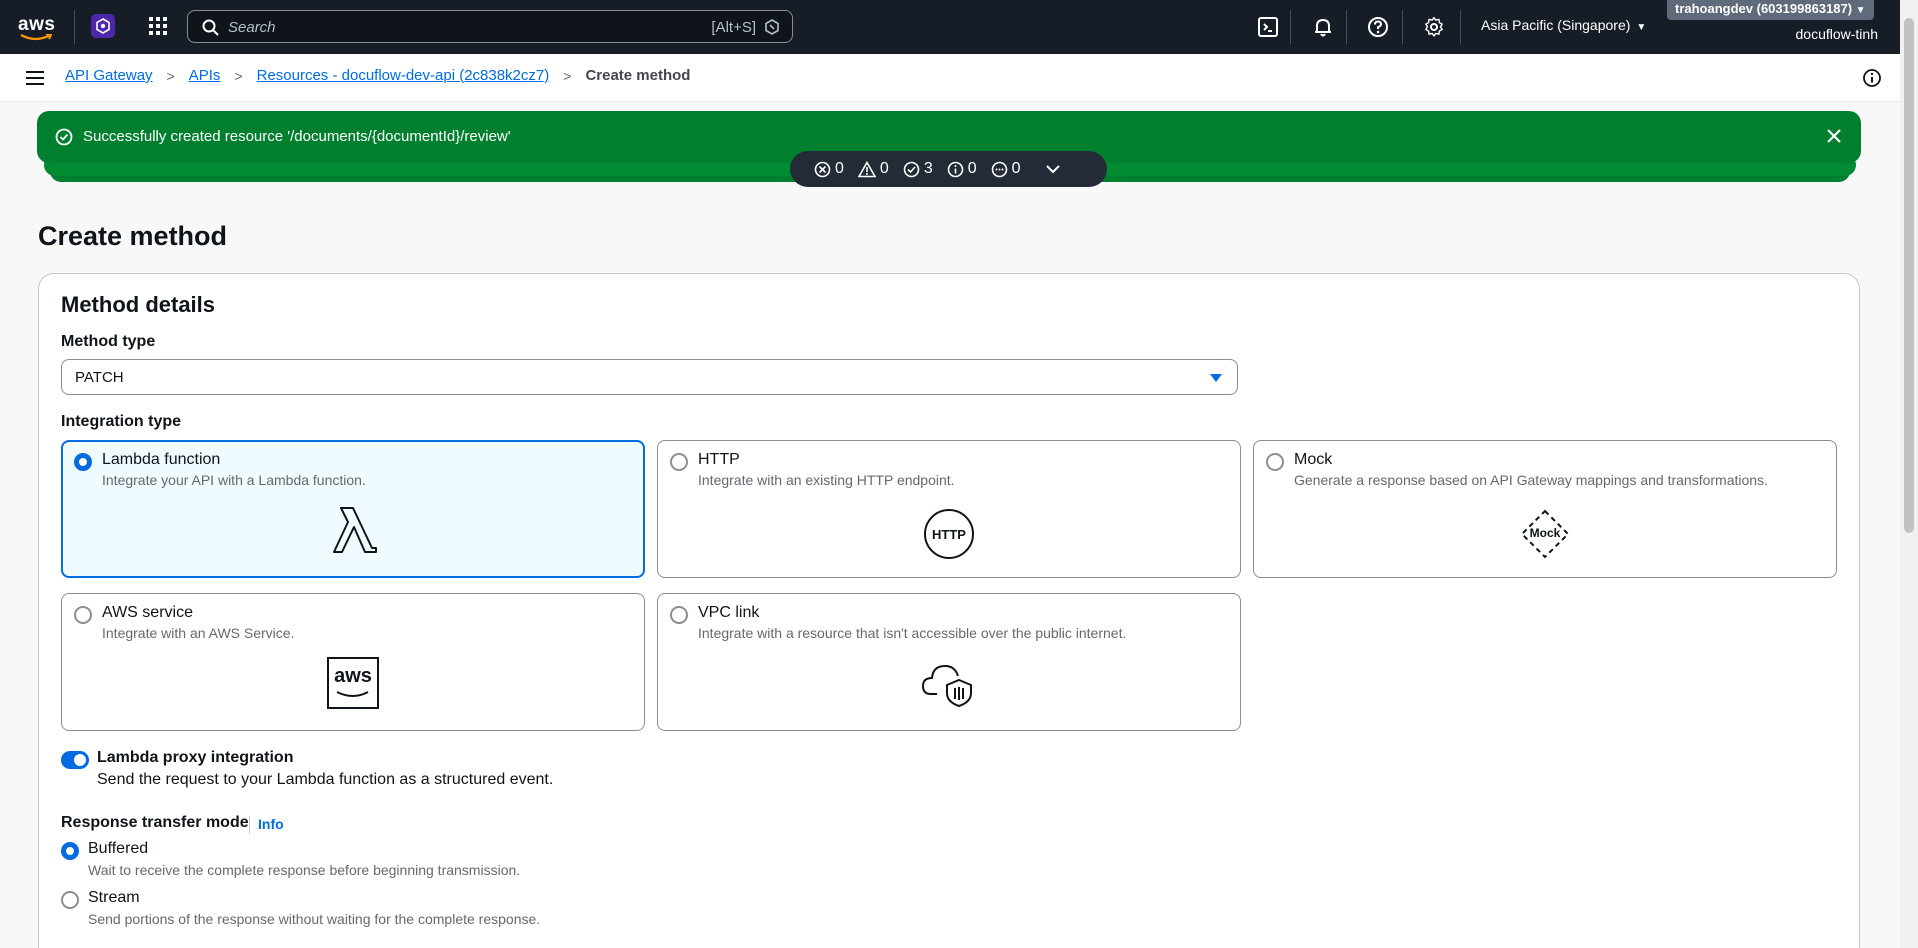 Image resolution: width=1918 pixels, height=948 pixels. I want to click on info-count: 0, so click(962, 169).